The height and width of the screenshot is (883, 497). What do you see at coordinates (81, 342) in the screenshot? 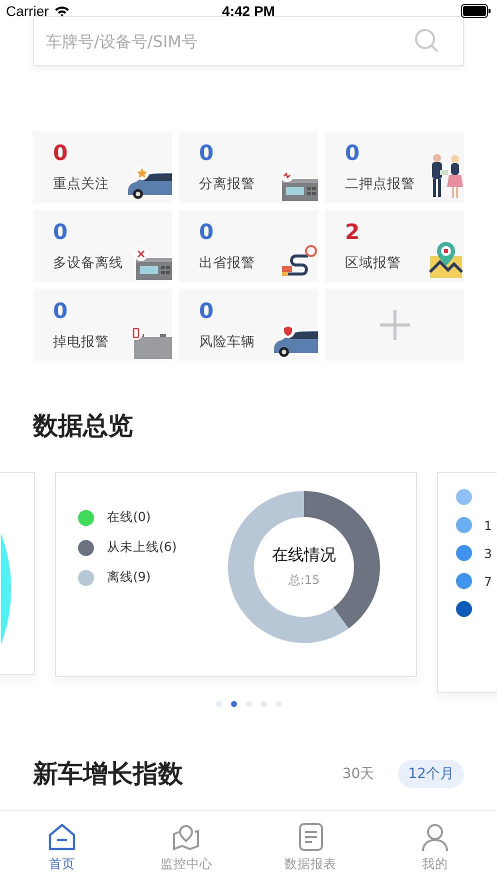
I see `alert-label: 掉电报警` at bounding box center [81, 342].